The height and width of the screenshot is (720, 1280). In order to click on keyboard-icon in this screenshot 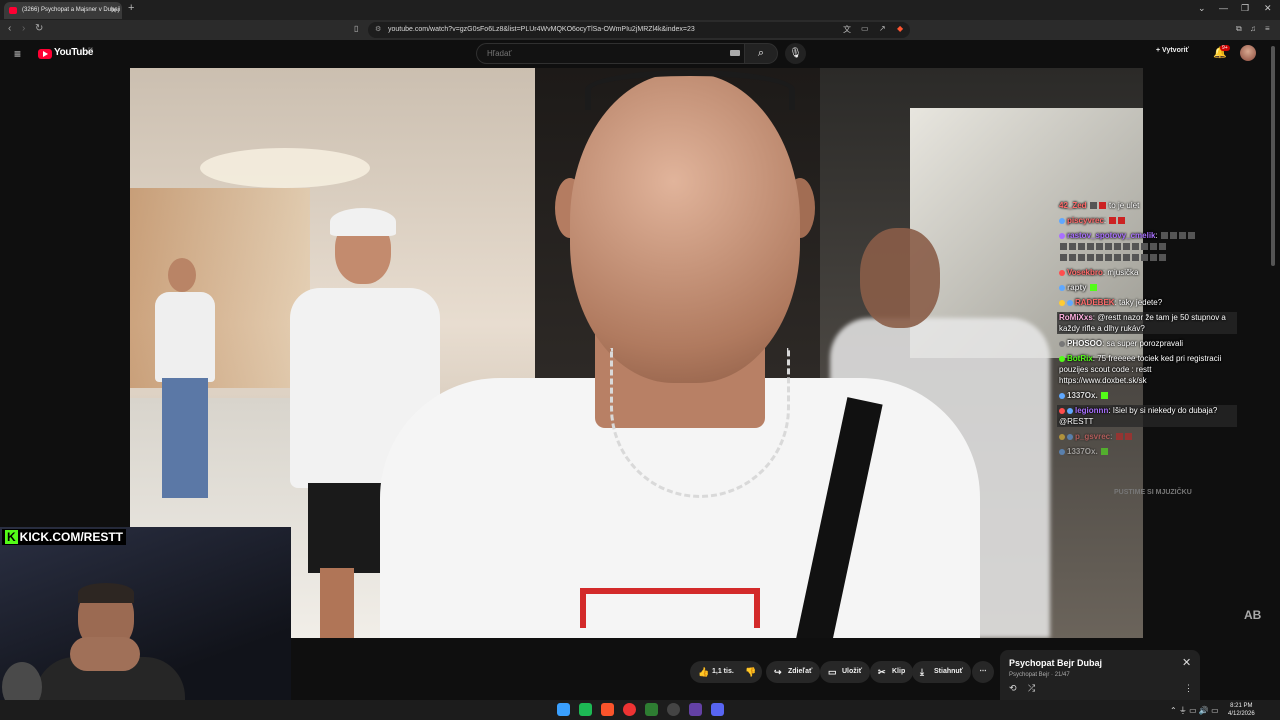, I will do `click(735, 53)`.